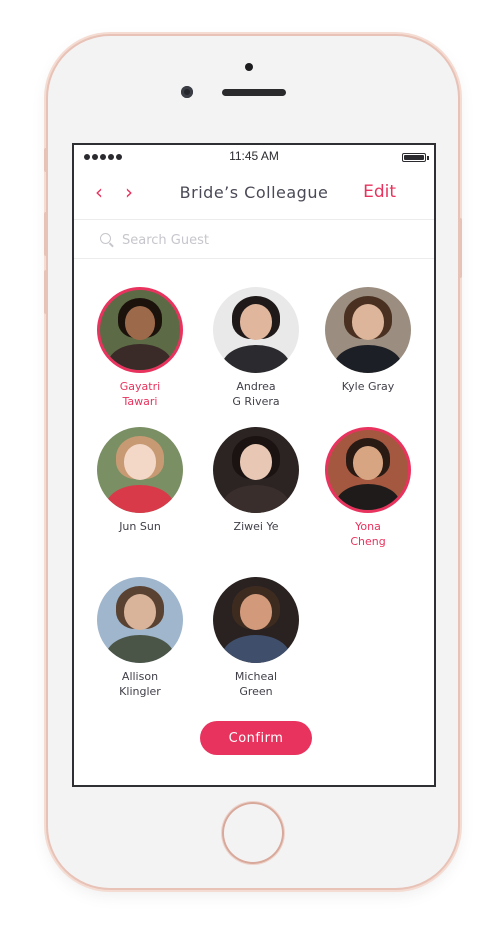  I want to click on guest-name: Yona Cheng, so click(368, 534).